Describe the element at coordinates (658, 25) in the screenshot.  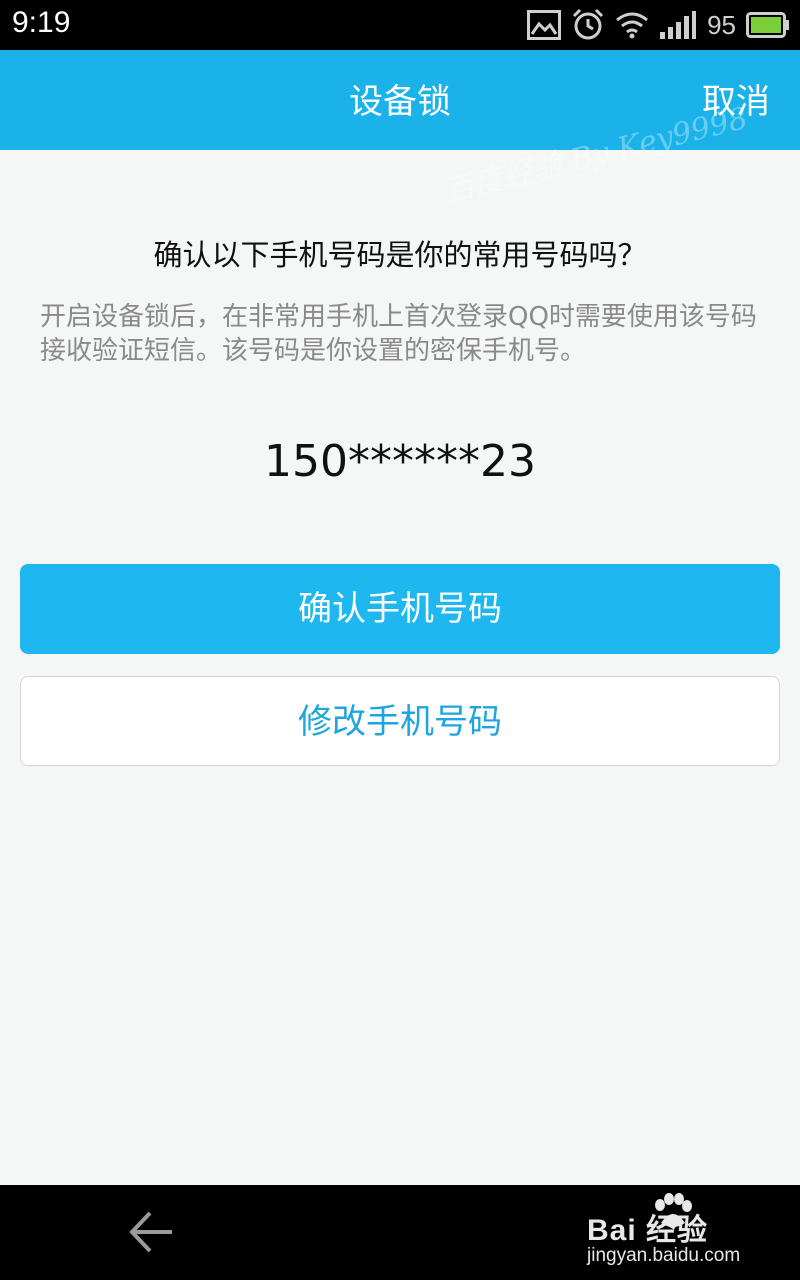
I see `status-icons: 95` at that location.